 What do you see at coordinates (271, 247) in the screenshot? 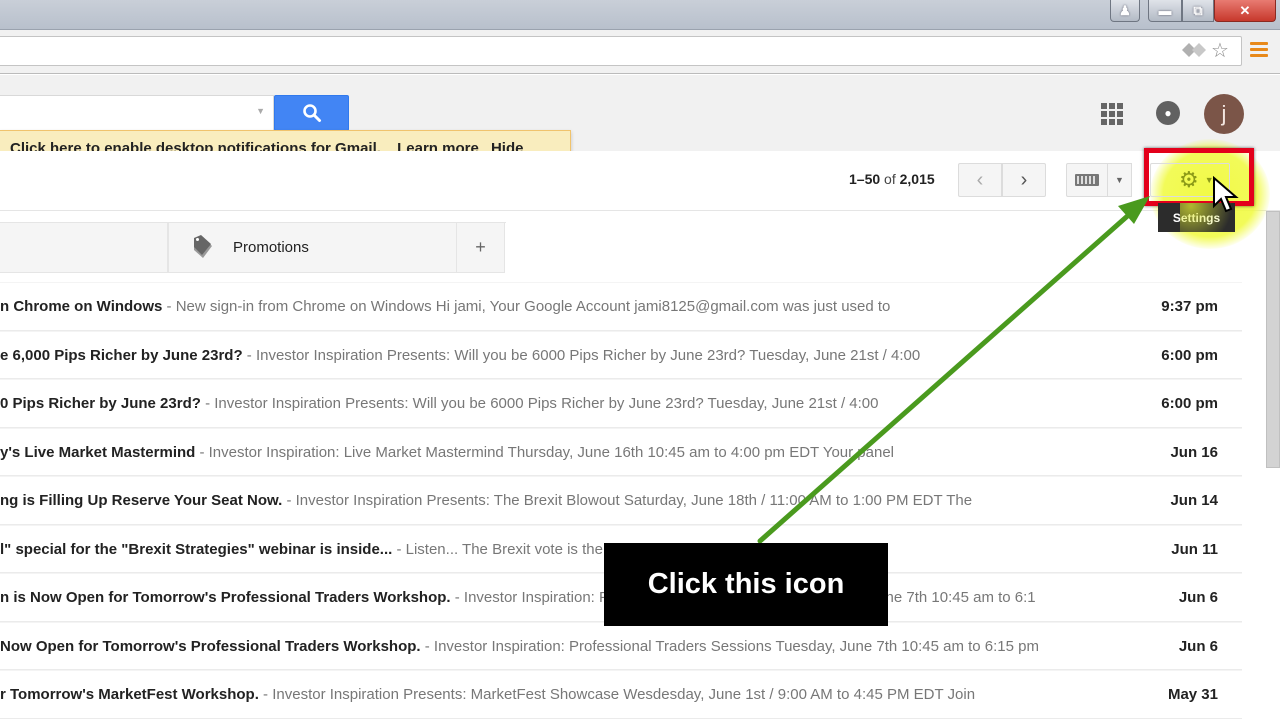
I see `tab-promotions-label: Promotions` at bounding box center [271, 247].